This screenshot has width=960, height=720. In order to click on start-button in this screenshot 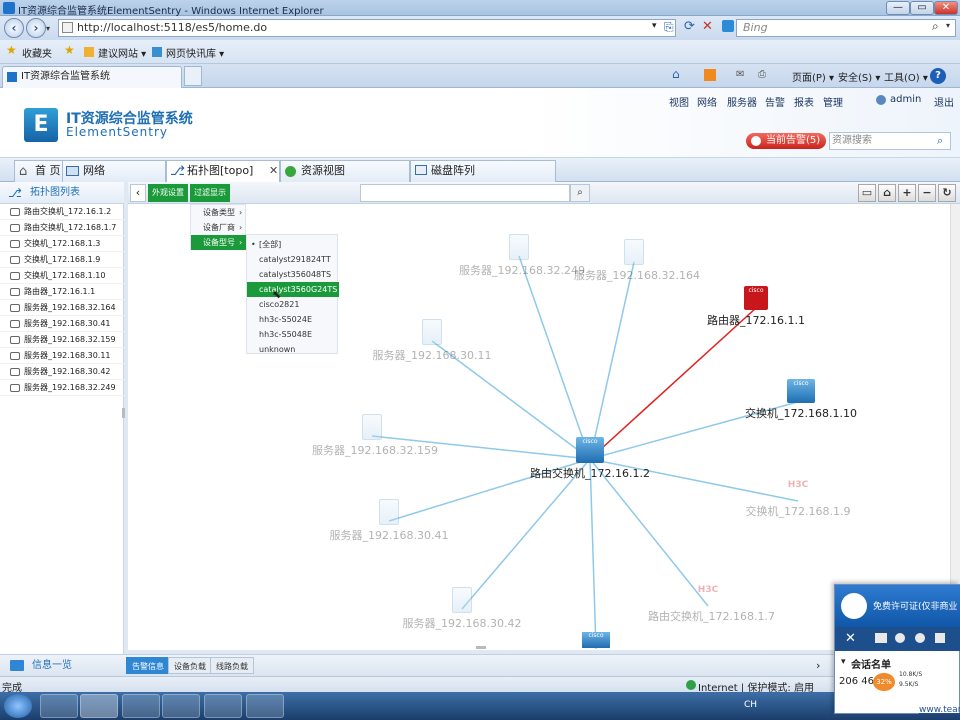, I will do `click(18, 706)`.